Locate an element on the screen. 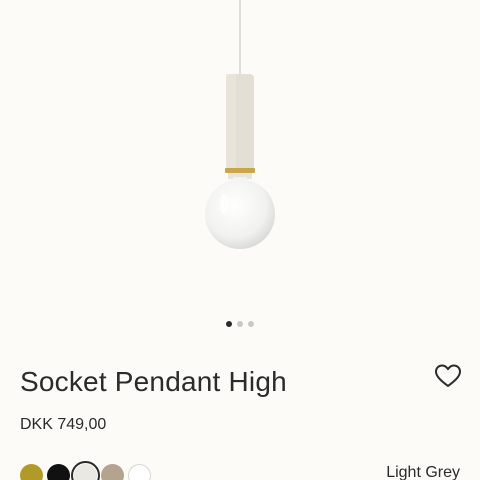 The height and width of the screenshot is (480, 480). pendant-lamp-image is located at coordinates (240, 124).